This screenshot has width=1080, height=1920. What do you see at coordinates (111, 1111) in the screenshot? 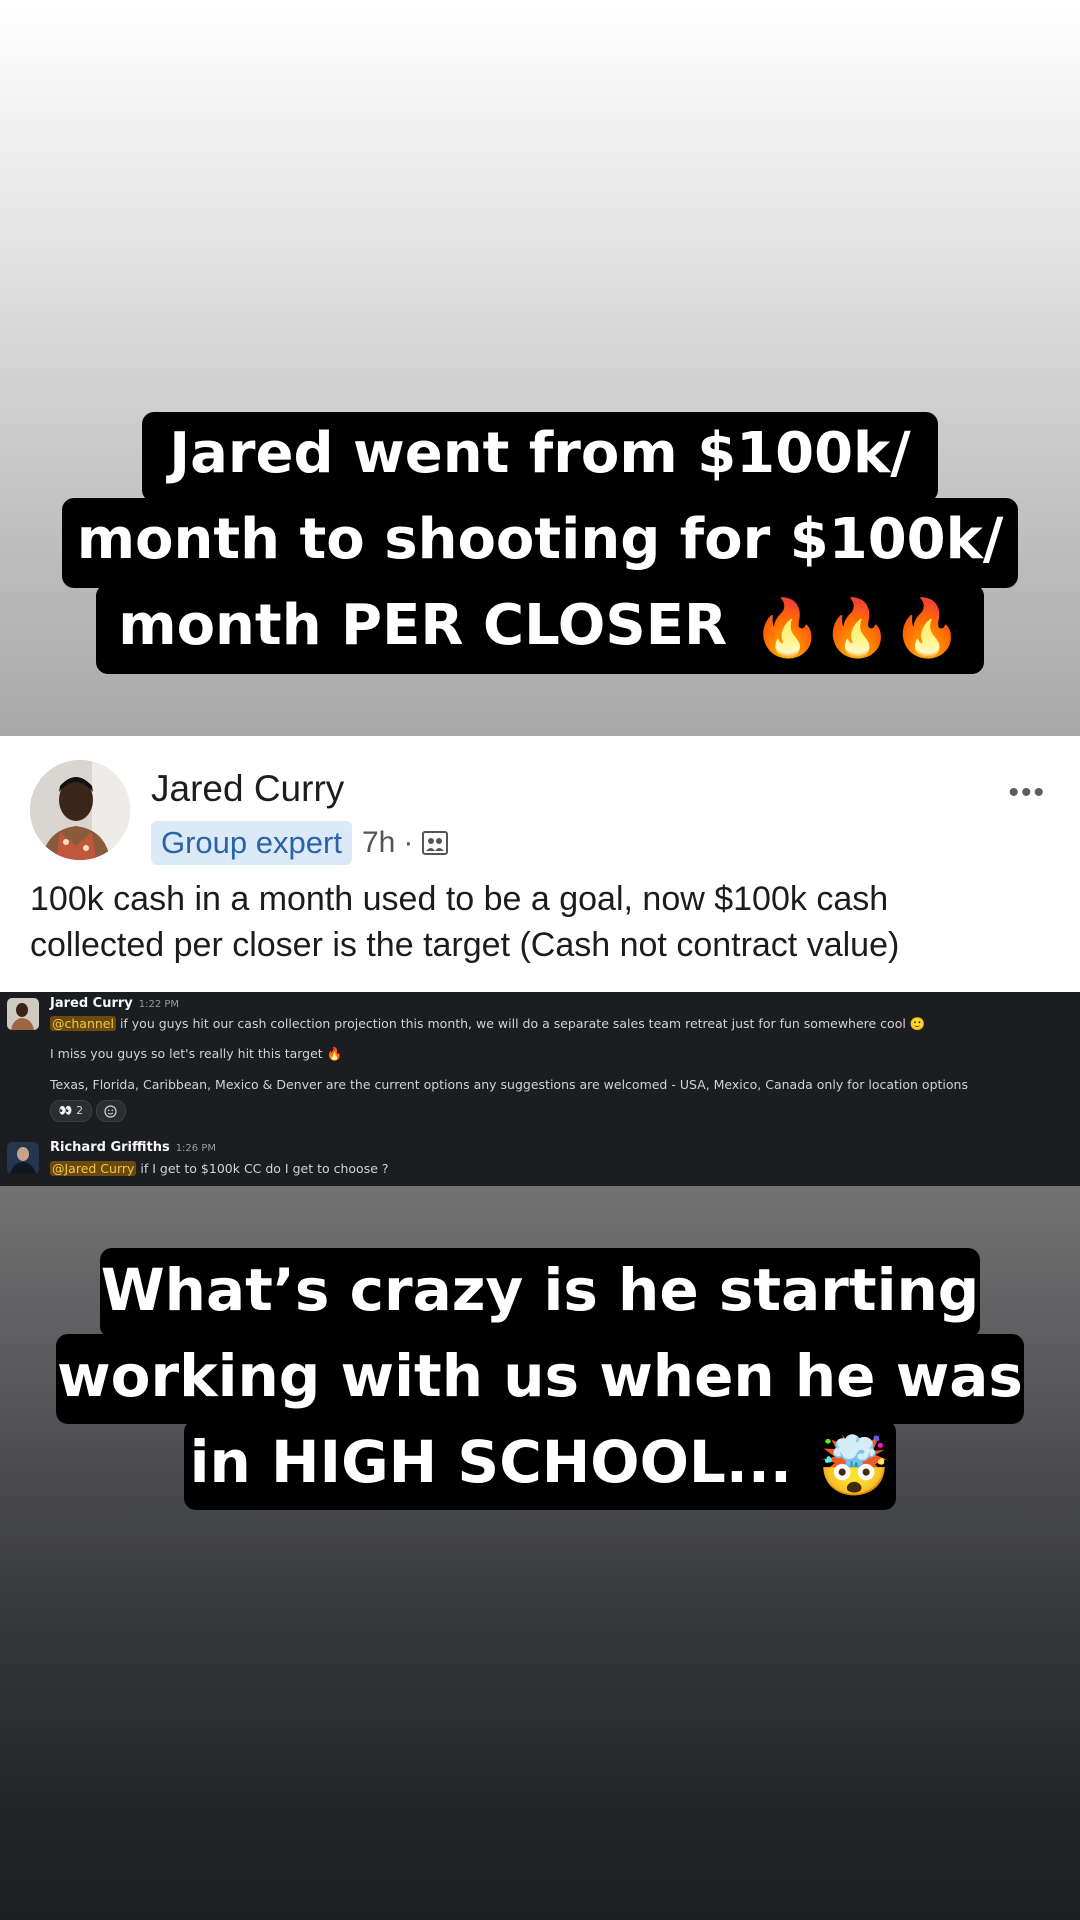
I see `add-reaction-icon` at bounding box center [111, 1111].